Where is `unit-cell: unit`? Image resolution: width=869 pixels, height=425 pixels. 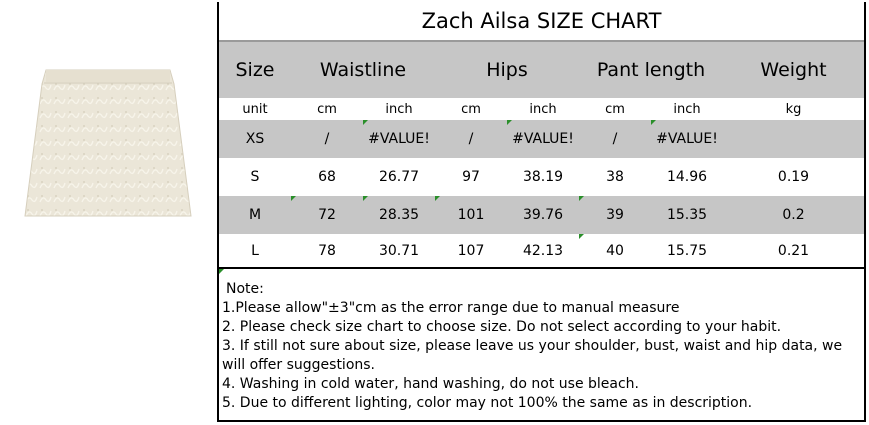
unit-cell: unit is located at coordinates (255, 109).